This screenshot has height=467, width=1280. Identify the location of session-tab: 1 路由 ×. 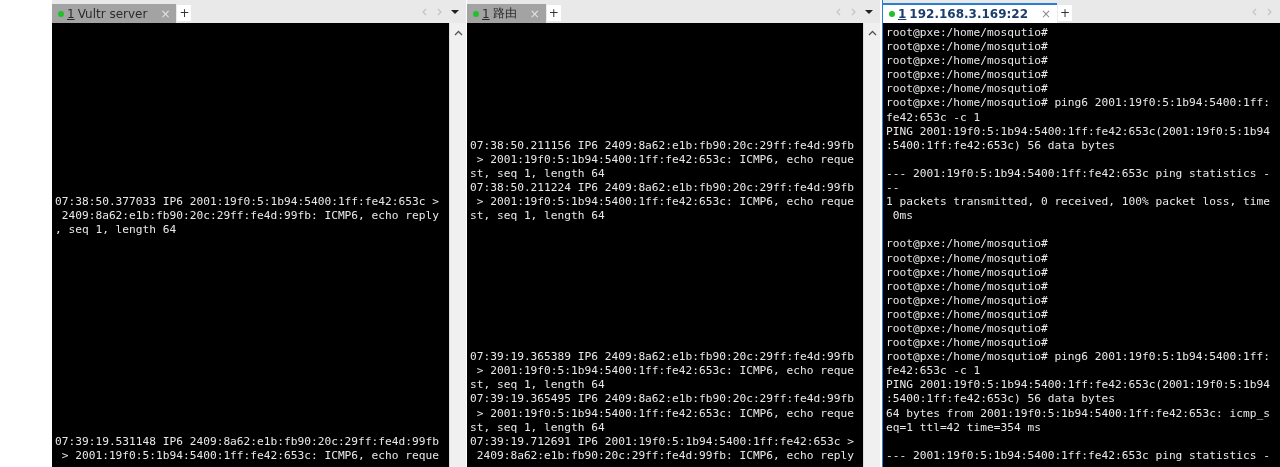
(506, 13).